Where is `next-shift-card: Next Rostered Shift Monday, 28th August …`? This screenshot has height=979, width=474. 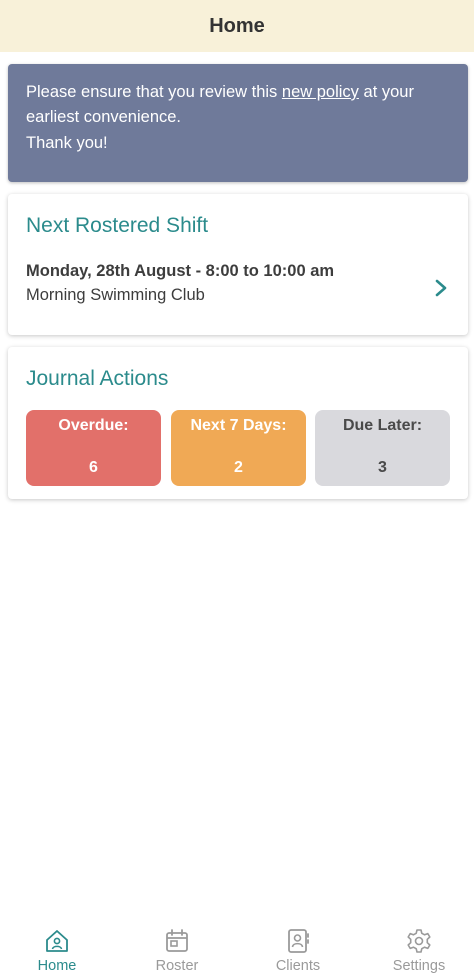
next-shift-card: Next Rostered Shift Monday, 28th August … is located at coordinates (238, 264).